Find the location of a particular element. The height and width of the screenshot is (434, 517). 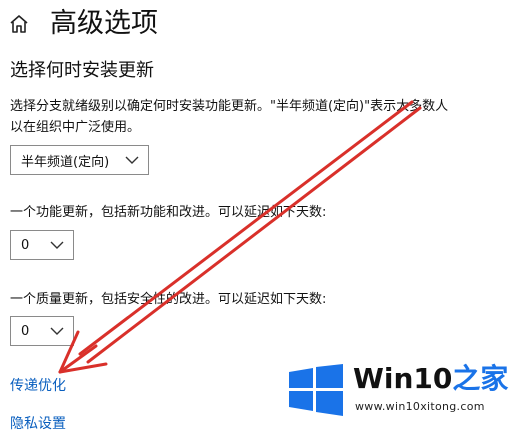

section-description-line2: 以在组织中广泛使用。 is located at coordinates (75, 127).